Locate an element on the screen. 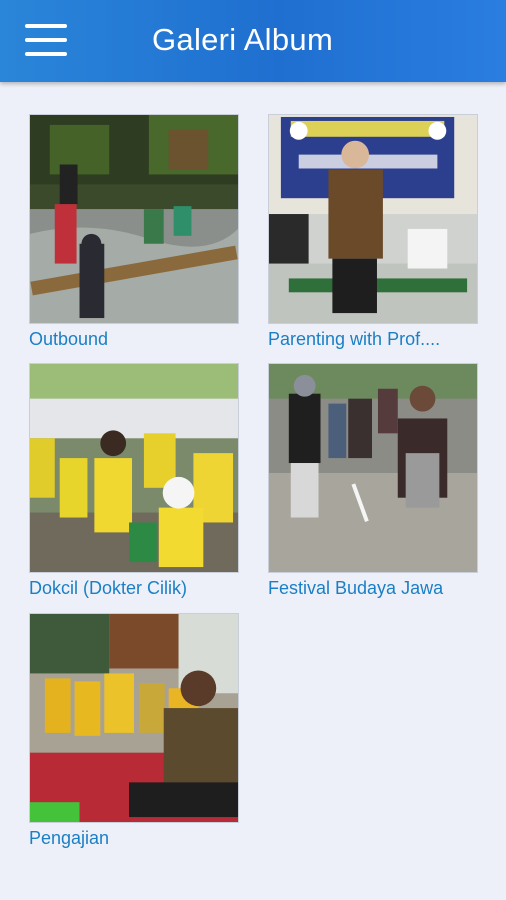 The height and width of the screenshot is (900, 506). album-card: Festival Budaya Jawa is located at coordinates (373, 481).